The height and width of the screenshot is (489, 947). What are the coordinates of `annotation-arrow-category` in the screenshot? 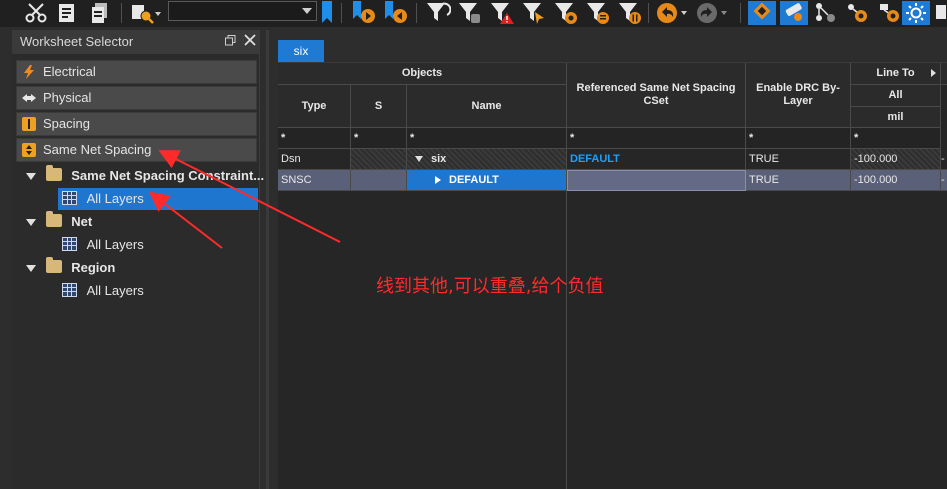 It's located at (249, 196).